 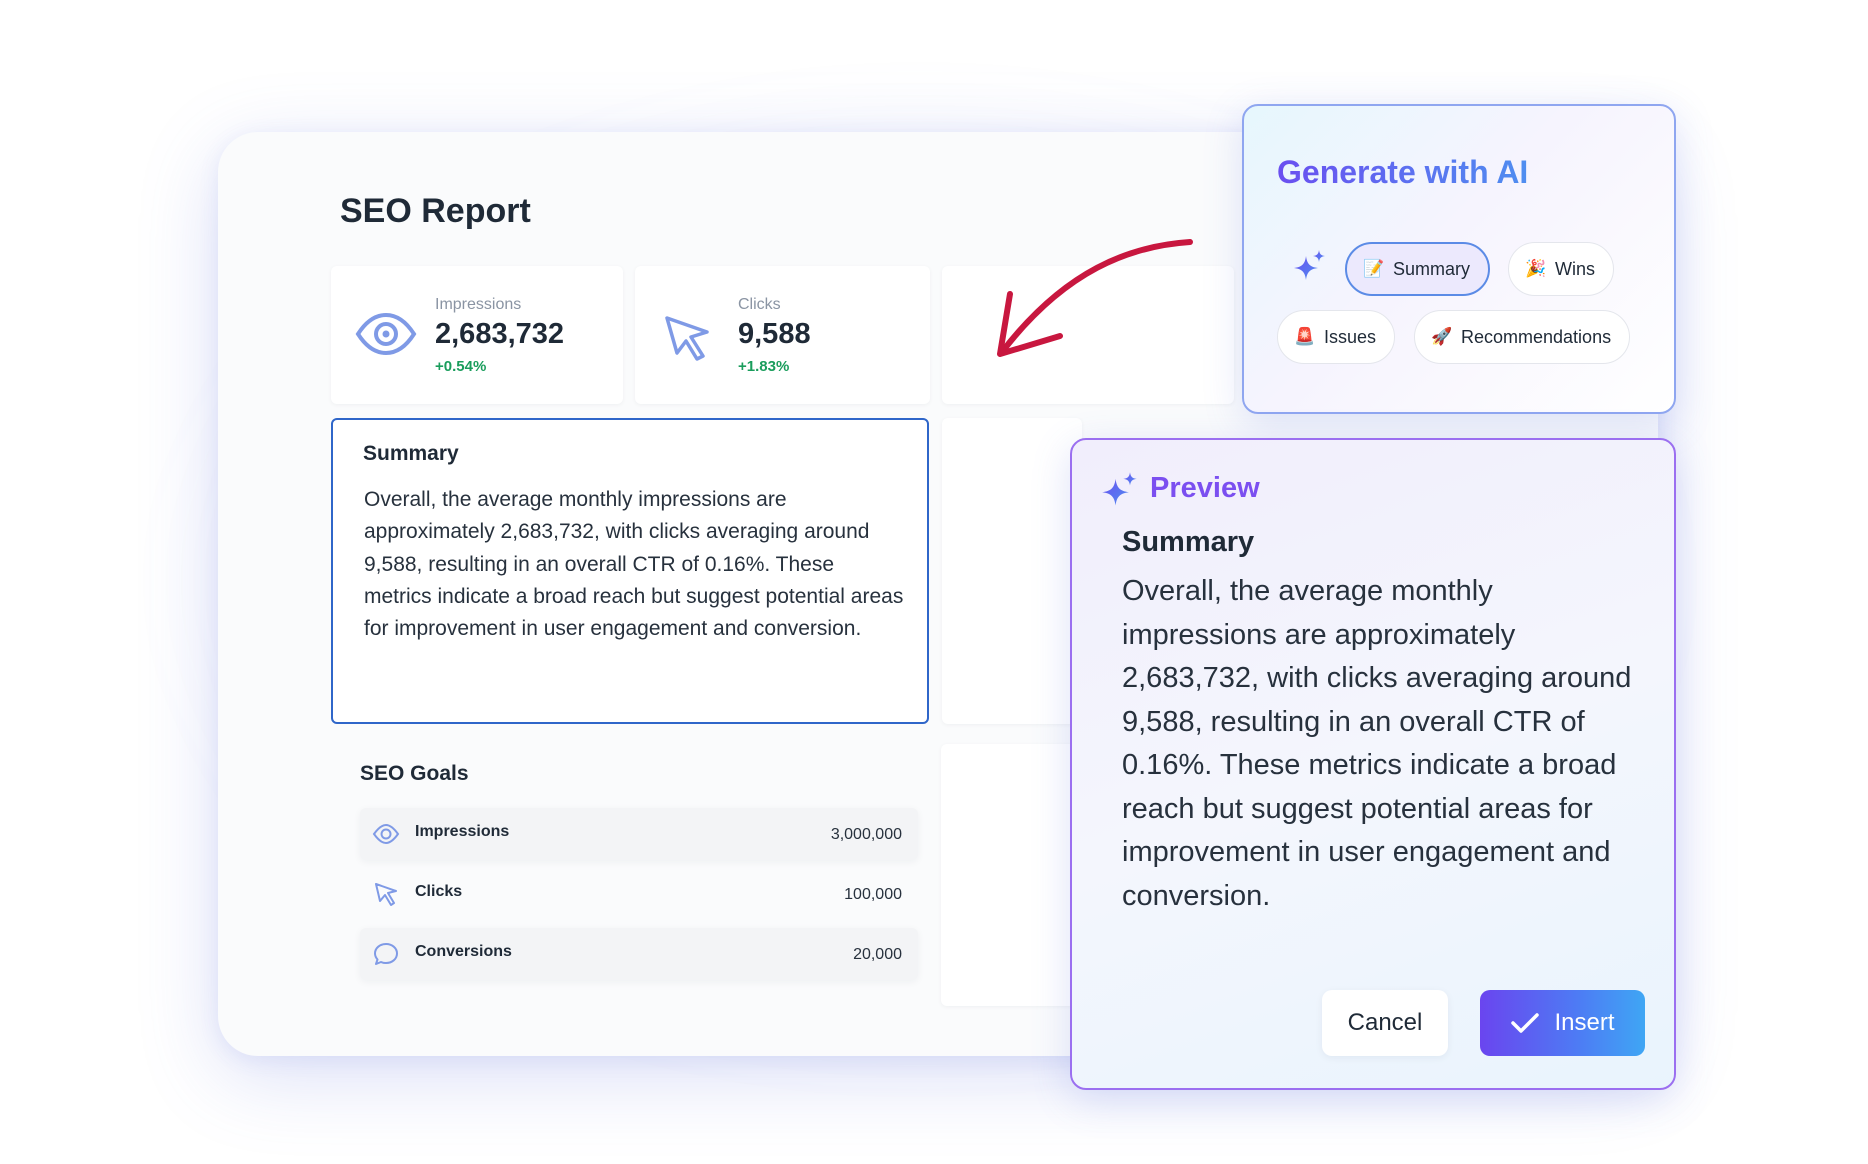 I want to click on cancel-button: Cancel, so click(x=1385, y=1023).